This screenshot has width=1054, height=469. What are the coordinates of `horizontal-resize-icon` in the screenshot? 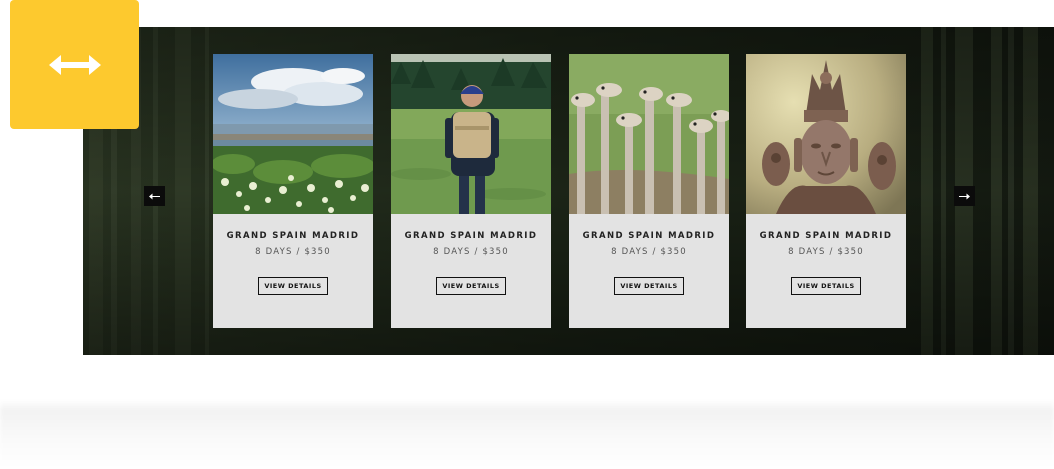 It's located at (74, 65).